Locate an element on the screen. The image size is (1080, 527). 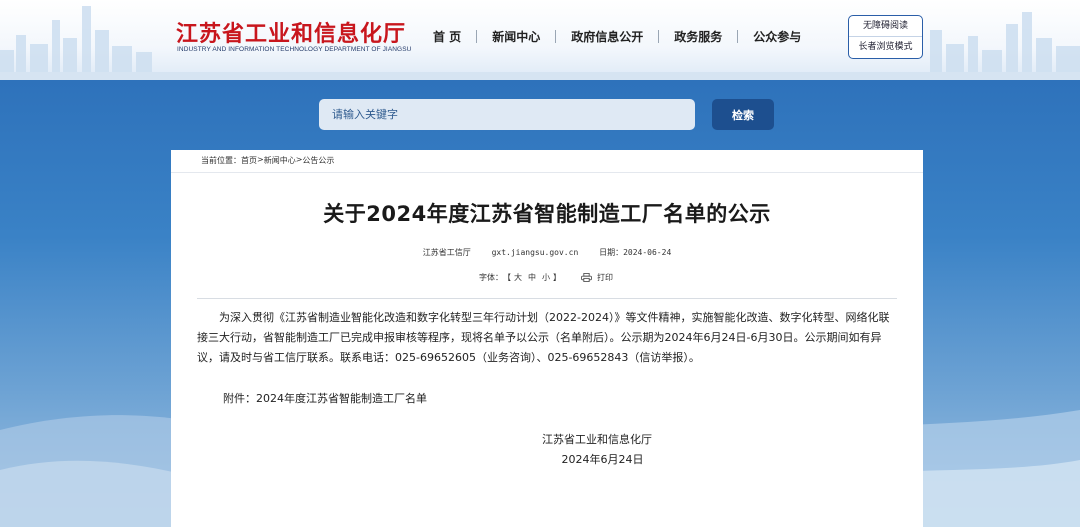
search-input is located at coordinates (507, 114).